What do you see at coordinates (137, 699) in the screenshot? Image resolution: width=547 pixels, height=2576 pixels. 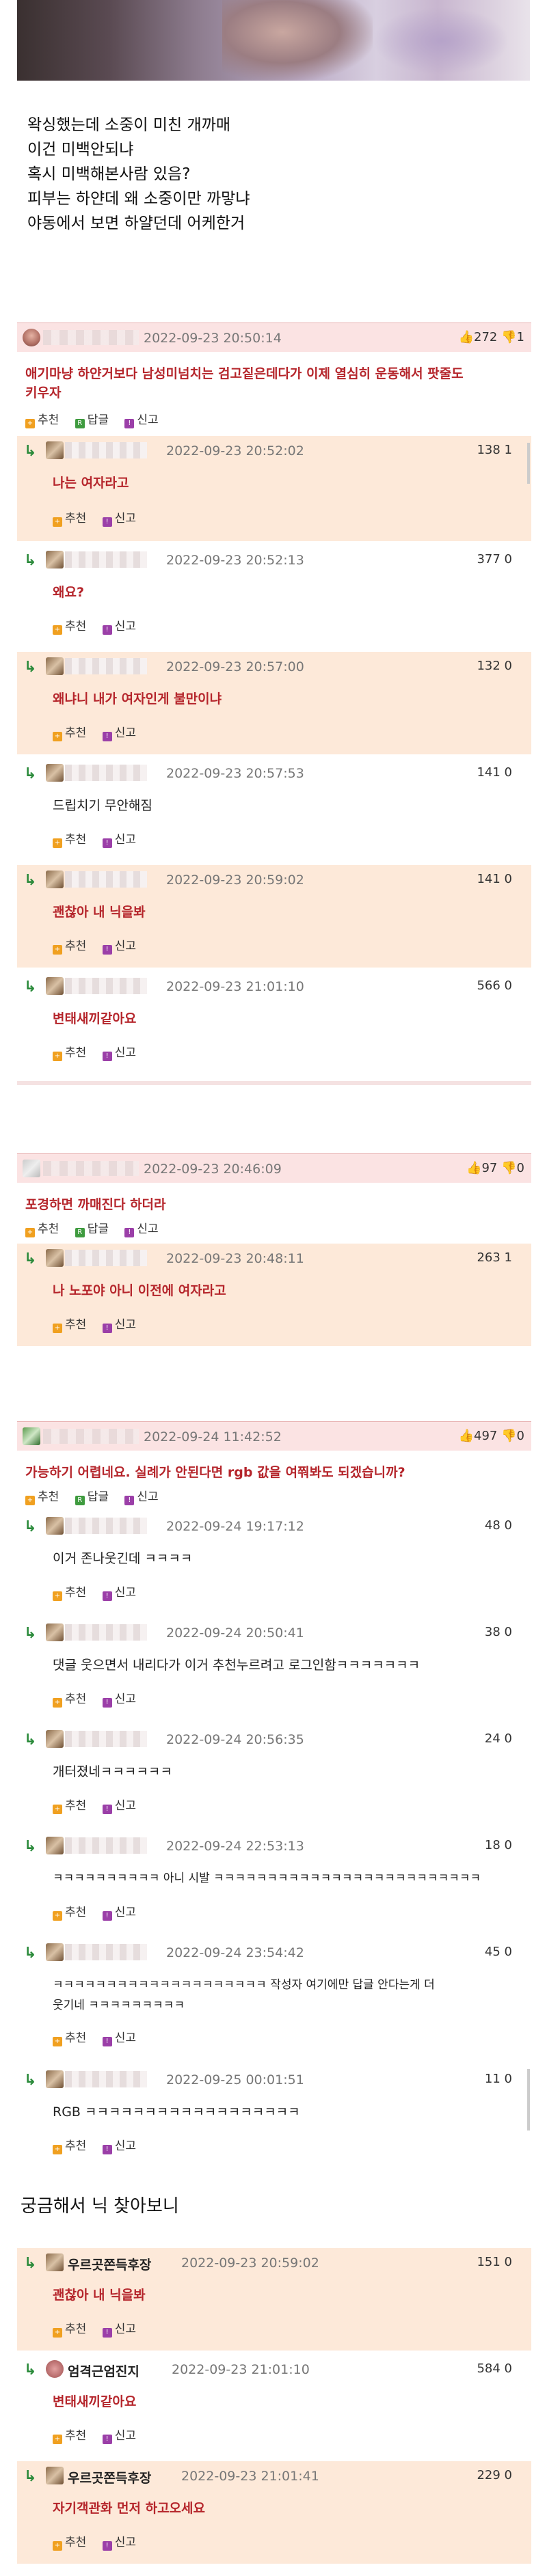 I see `reply-text: 왜냐니 내가 여자인게 불만이냐` at bounding box center [137, 699].